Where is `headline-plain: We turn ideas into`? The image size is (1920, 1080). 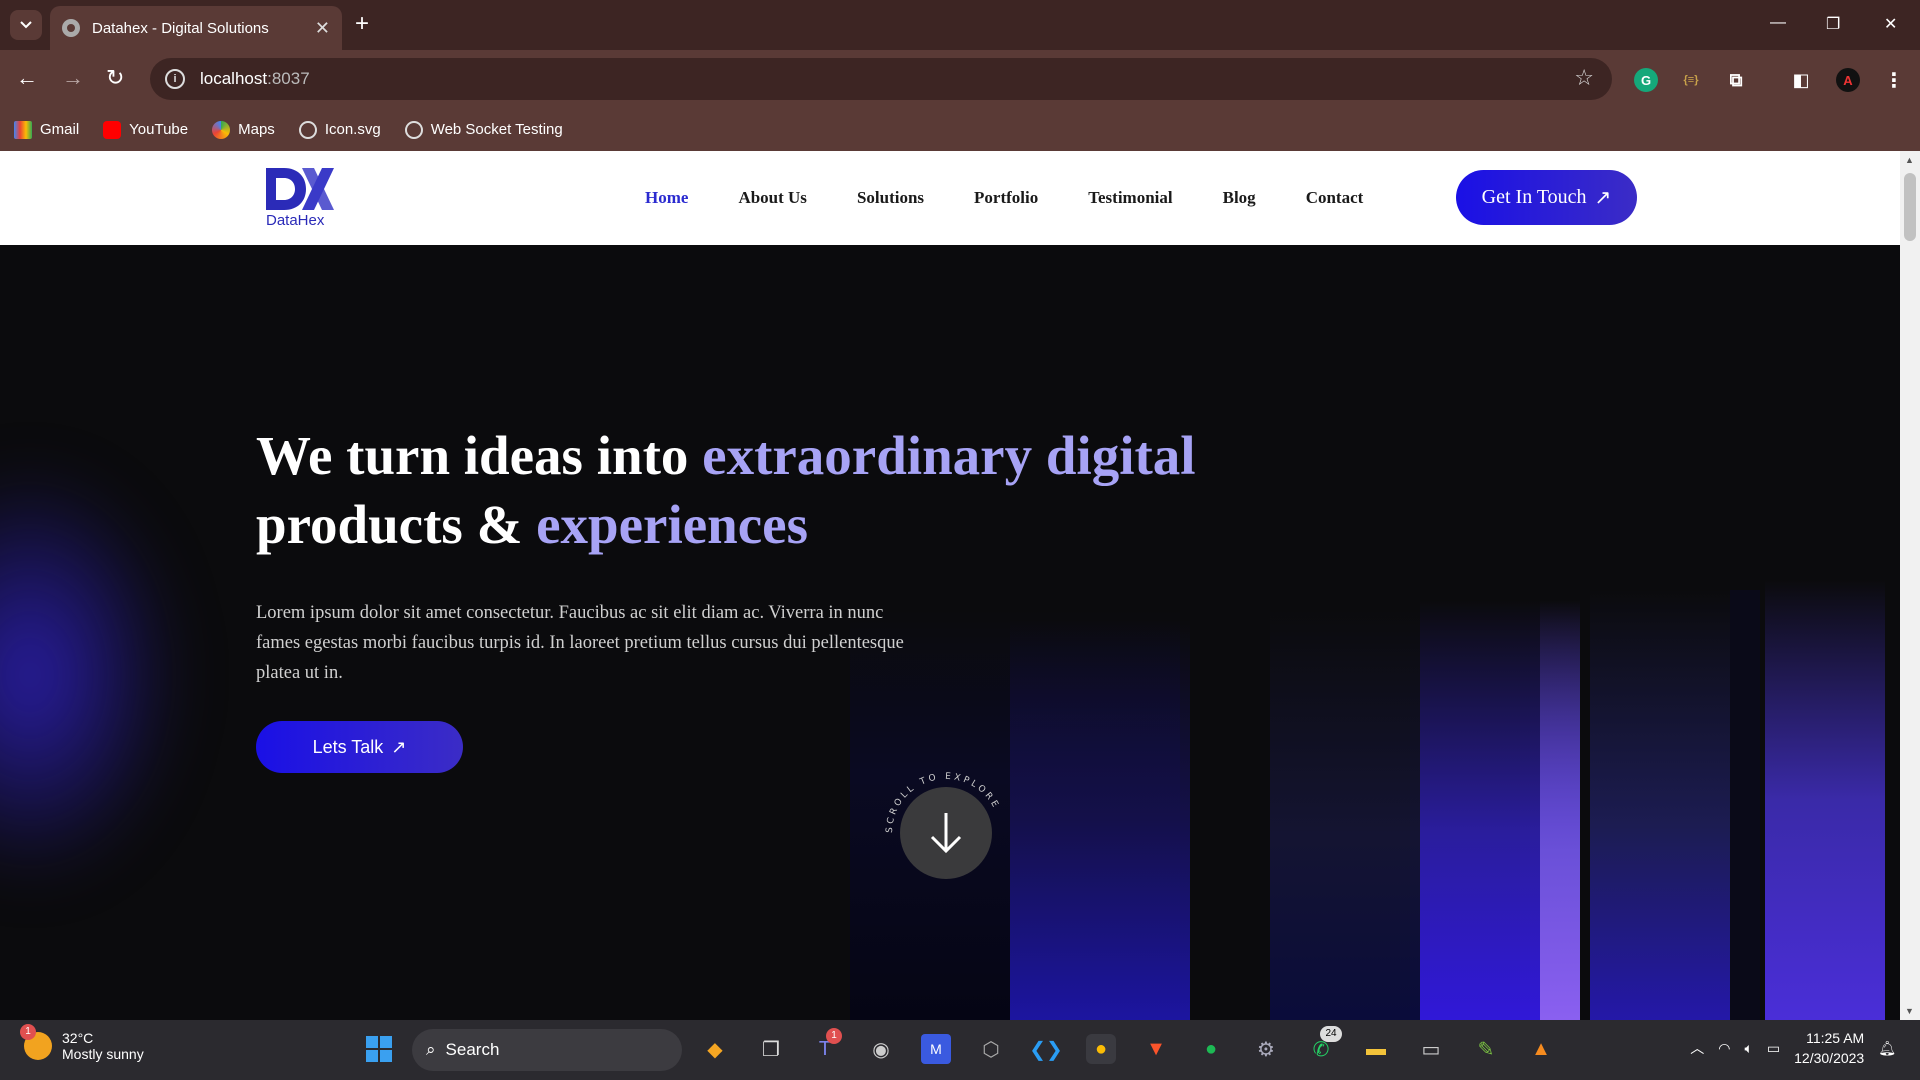
headline-plain: We turn ideas into is located at coordinates (472, 455).